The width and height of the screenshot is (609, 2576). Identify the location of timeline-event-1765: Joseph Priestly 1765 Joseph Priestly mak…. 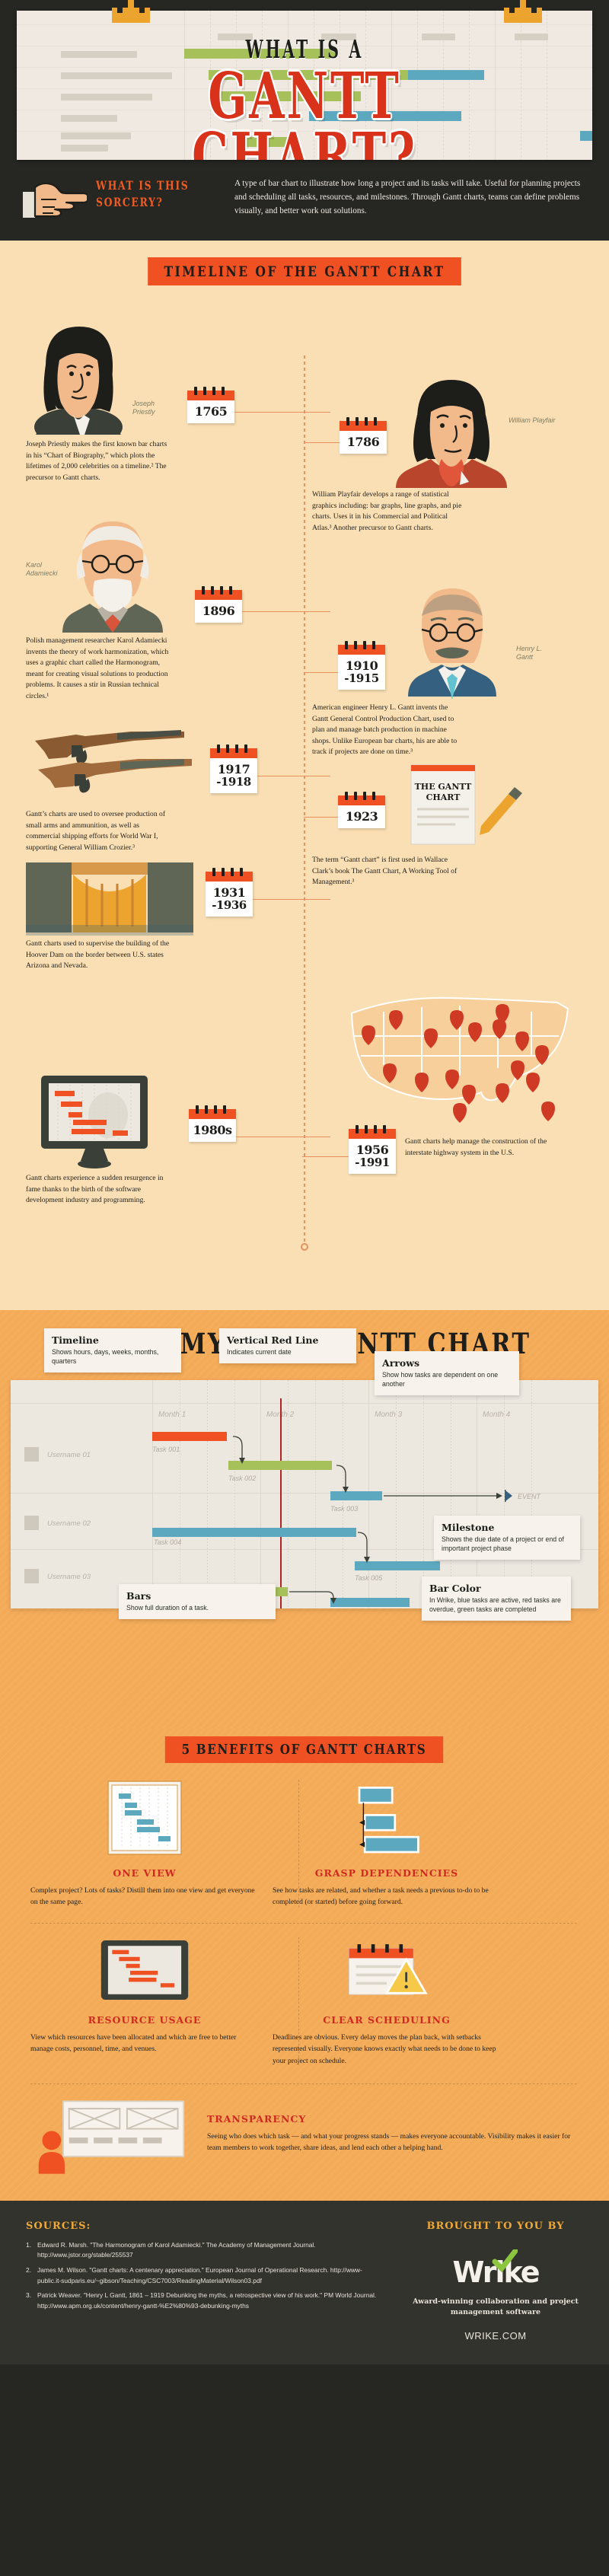
(178, 401).